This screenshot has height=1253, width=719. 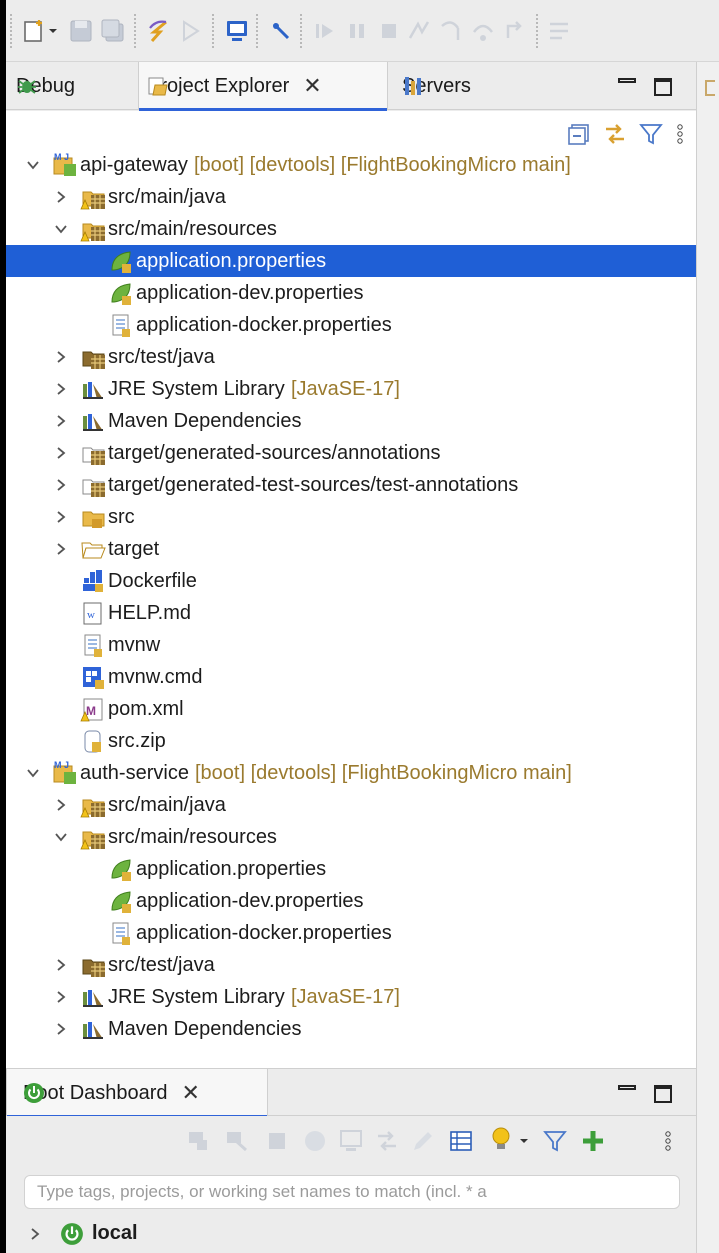 I want to click on tree-item: Dockerfile, so click(x=351, y=581).